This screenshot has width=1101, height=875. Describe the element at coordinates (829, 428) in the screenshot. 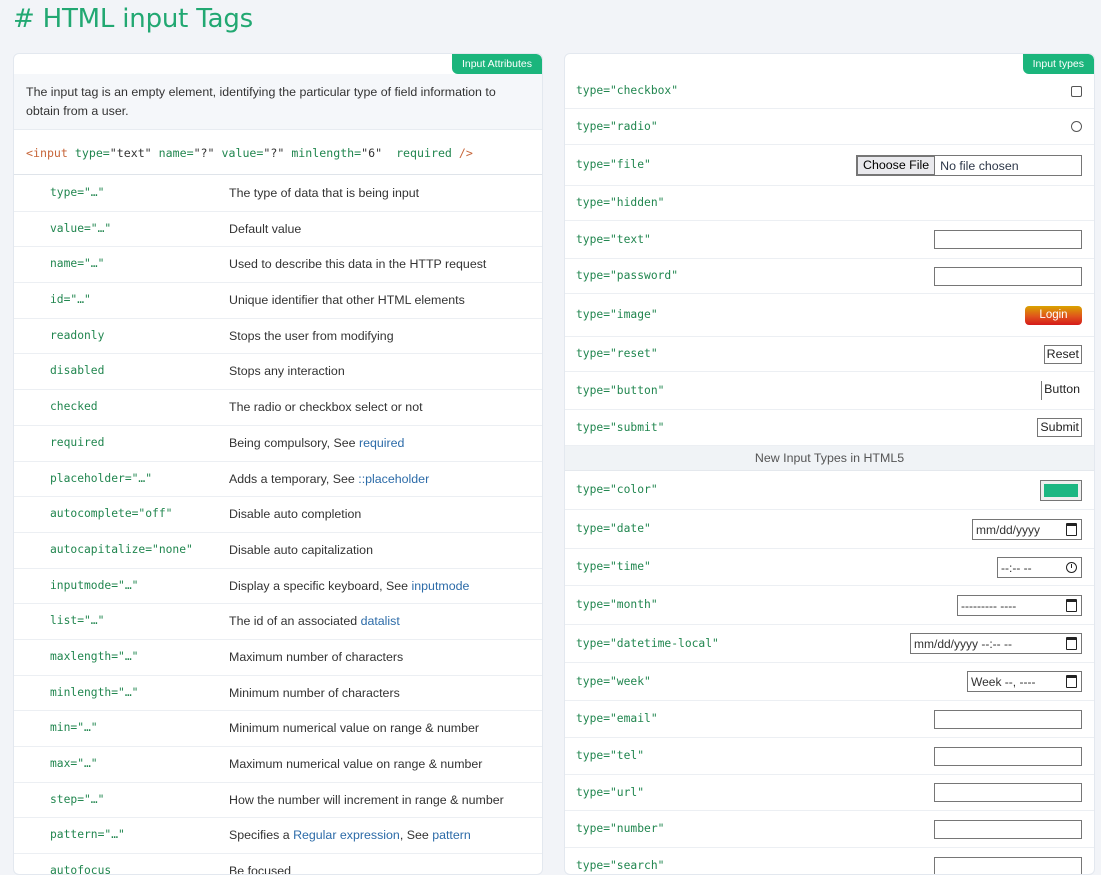

I see `input-type-row: type="submit" Submit` at that location.